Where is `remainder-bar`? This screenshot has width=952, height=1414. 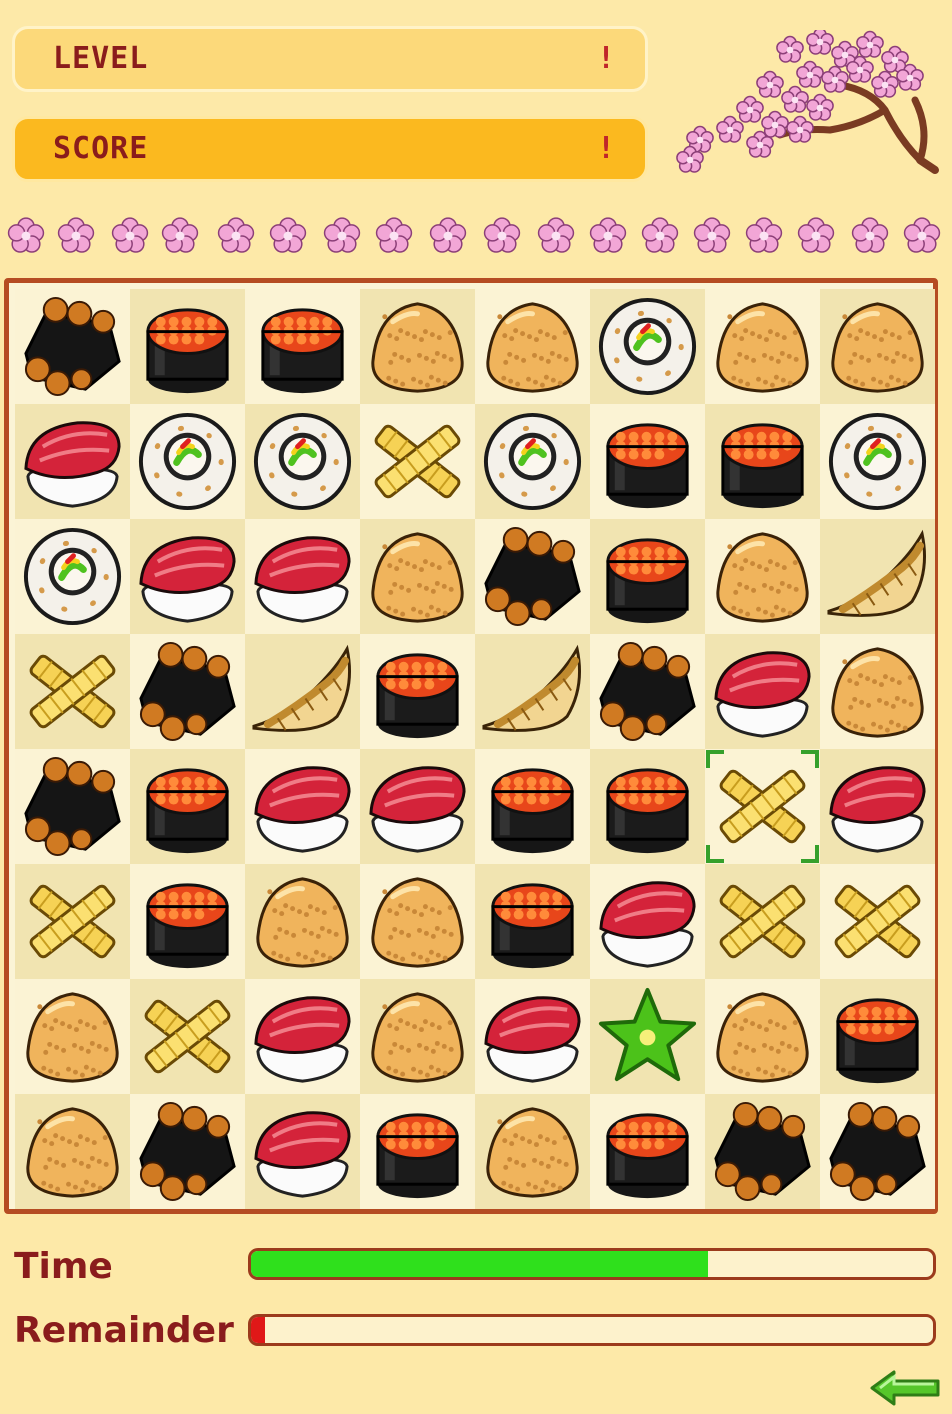 remainder-bar is located at coordinates (592, 1330).